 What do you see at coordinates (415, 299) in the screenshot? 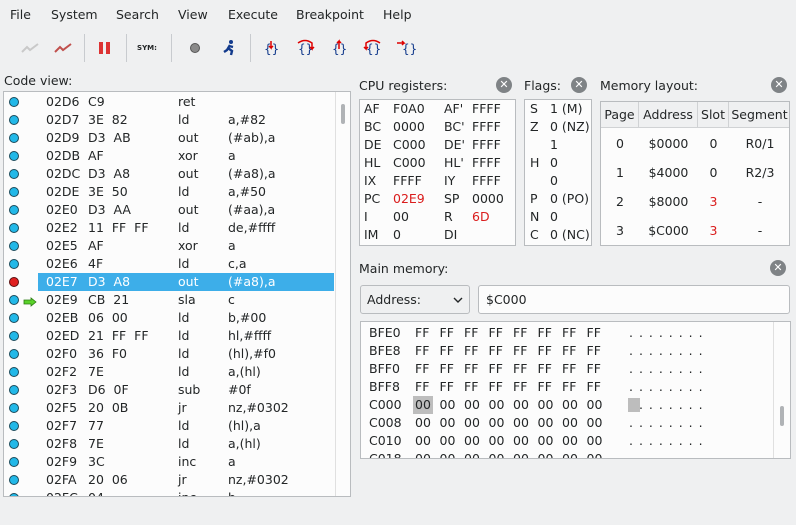
I see `address-mode-select: Address:` at bounding box center [415, 299].